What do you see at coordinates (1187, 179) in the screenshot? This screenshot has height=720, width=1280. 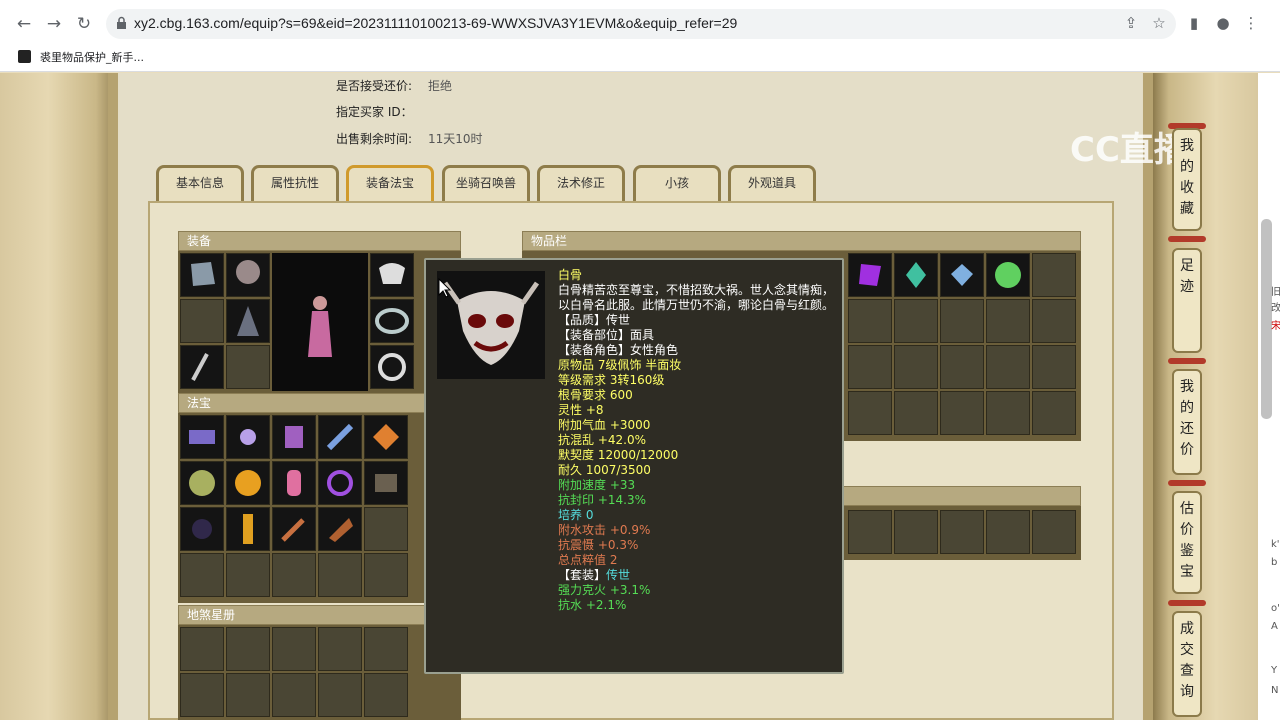 I see `sidebar-favorites-button: 我的收藏` at bounding box center [1187, 179].